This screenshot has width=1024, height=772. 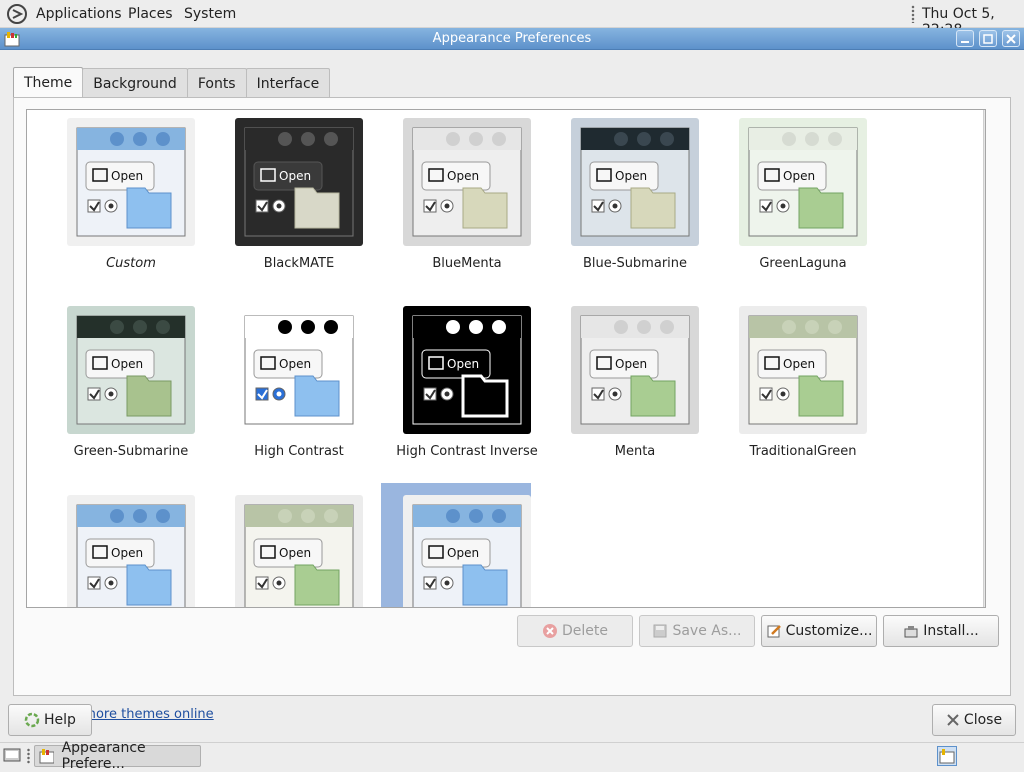 What do you see at coordinates (60, 720) in the screenshot?
I see `help-label: Help` at bounding box center [60, 720].